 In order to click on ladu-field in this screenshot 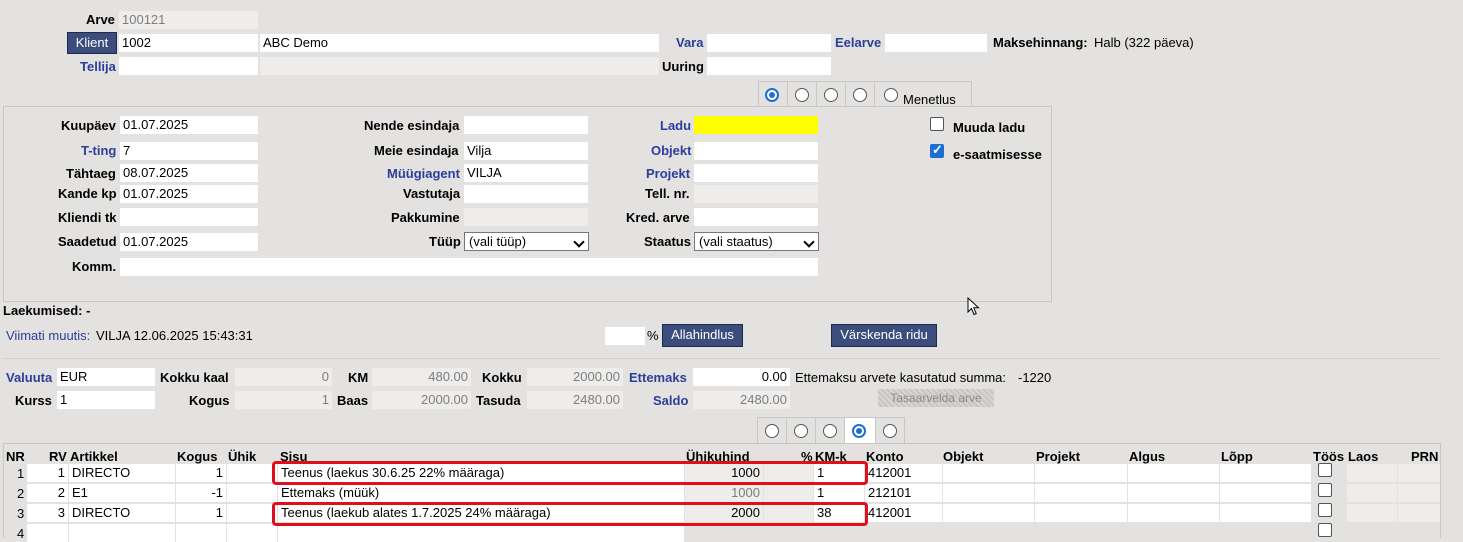, I will do `click(756, 125)`.